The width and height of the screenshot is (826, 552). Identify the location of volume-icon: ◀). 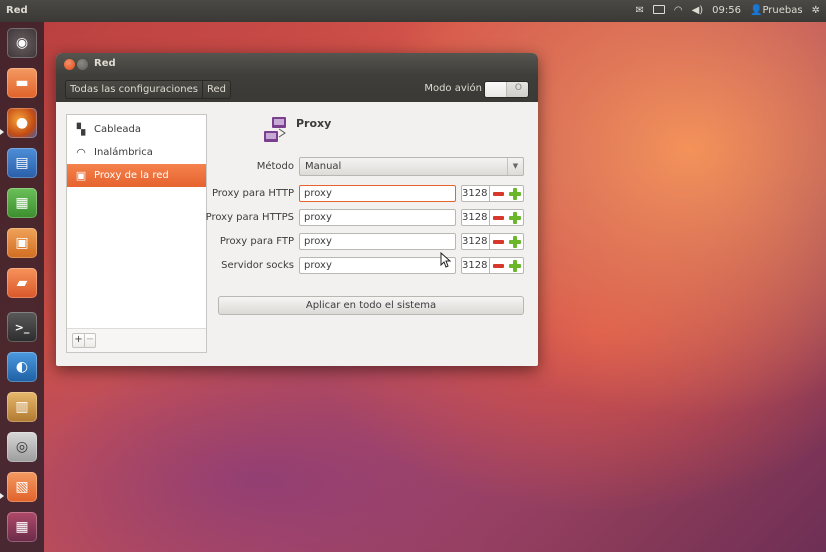
(698, 10).